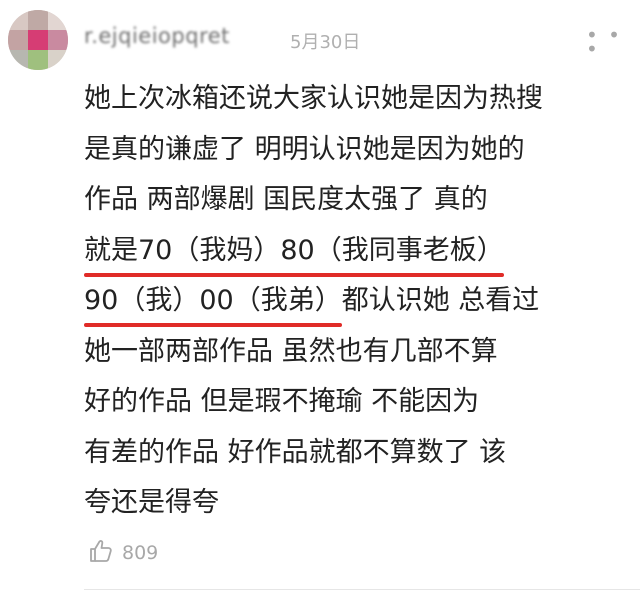 The width and height of the screenshot is (640, 592). Describe the element at coordinates (294, 253) in the screenshot. I see `highlighted-text: 就是70（我妈）80（我同事老板）` at that location.